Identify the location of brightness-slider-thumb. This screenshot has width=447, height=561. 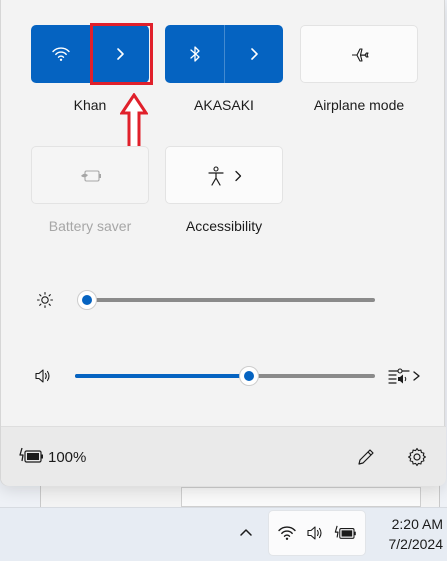
(87, 300).